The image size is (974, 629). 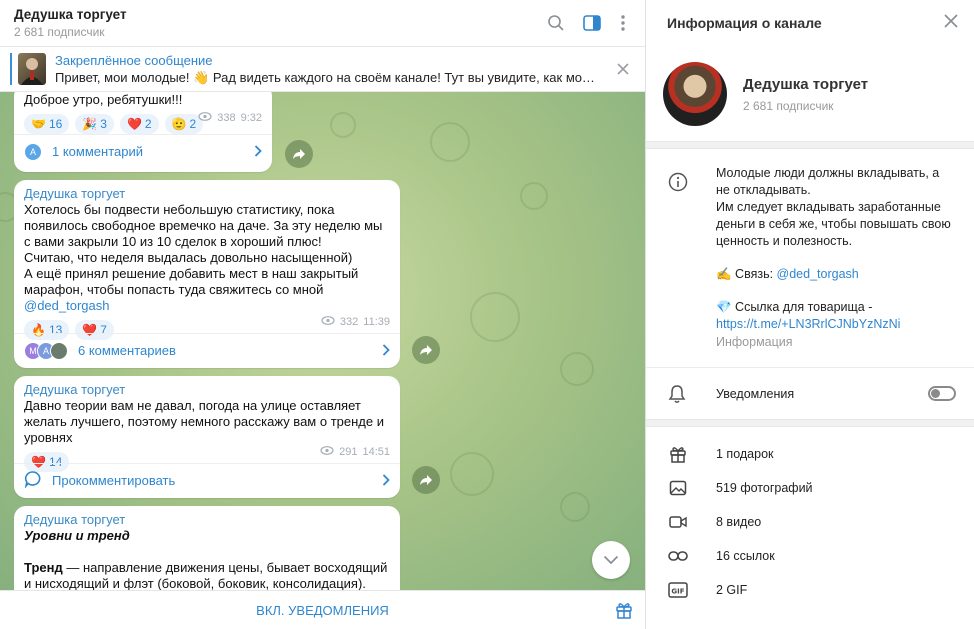 I want to click on message-2-views: 332, so click(x=349, y=322).